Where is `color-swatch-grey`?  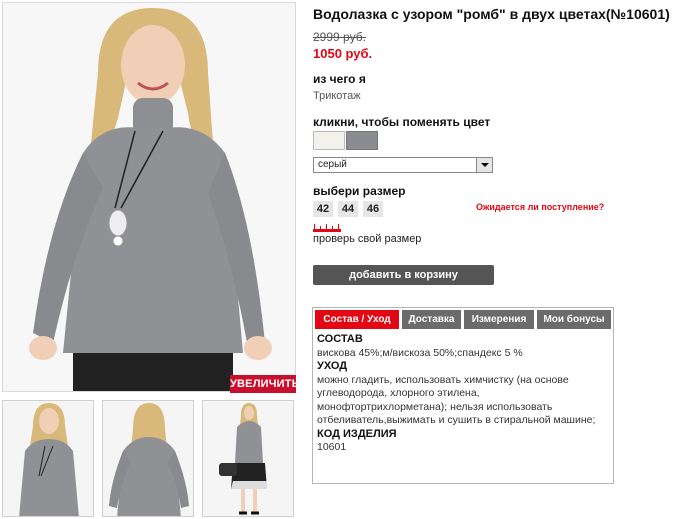
color-swatch-grey is located at coordinates (362, 140).